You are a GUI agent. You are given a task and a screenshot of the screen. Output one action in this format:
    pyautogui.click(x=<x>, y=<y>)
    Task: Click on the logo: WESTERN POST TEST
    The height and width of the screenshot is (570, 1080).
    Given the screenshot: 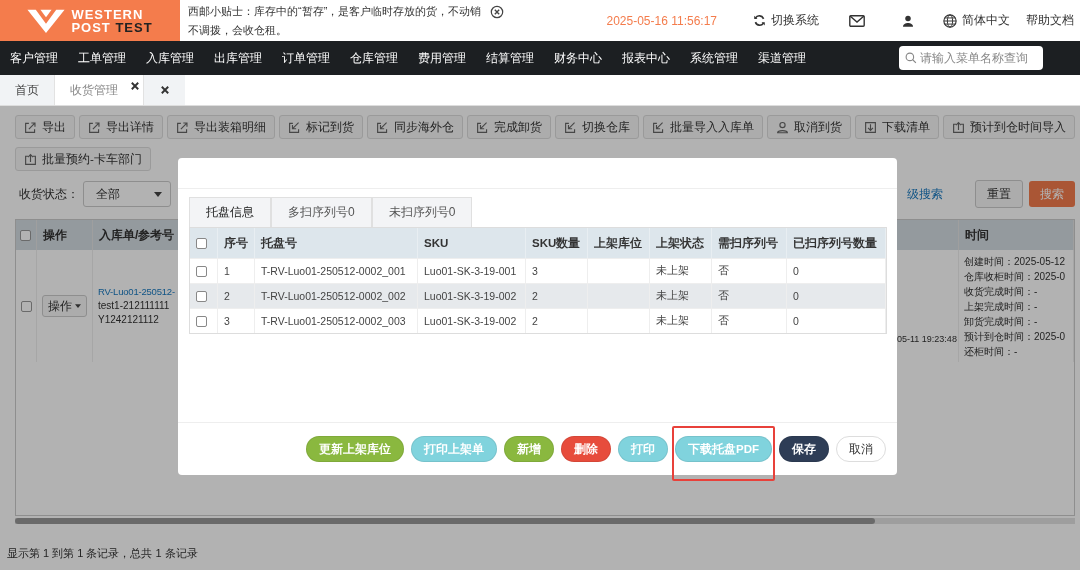 What is the action you would take?
    pyautogui.click(x=90, y=20)
    